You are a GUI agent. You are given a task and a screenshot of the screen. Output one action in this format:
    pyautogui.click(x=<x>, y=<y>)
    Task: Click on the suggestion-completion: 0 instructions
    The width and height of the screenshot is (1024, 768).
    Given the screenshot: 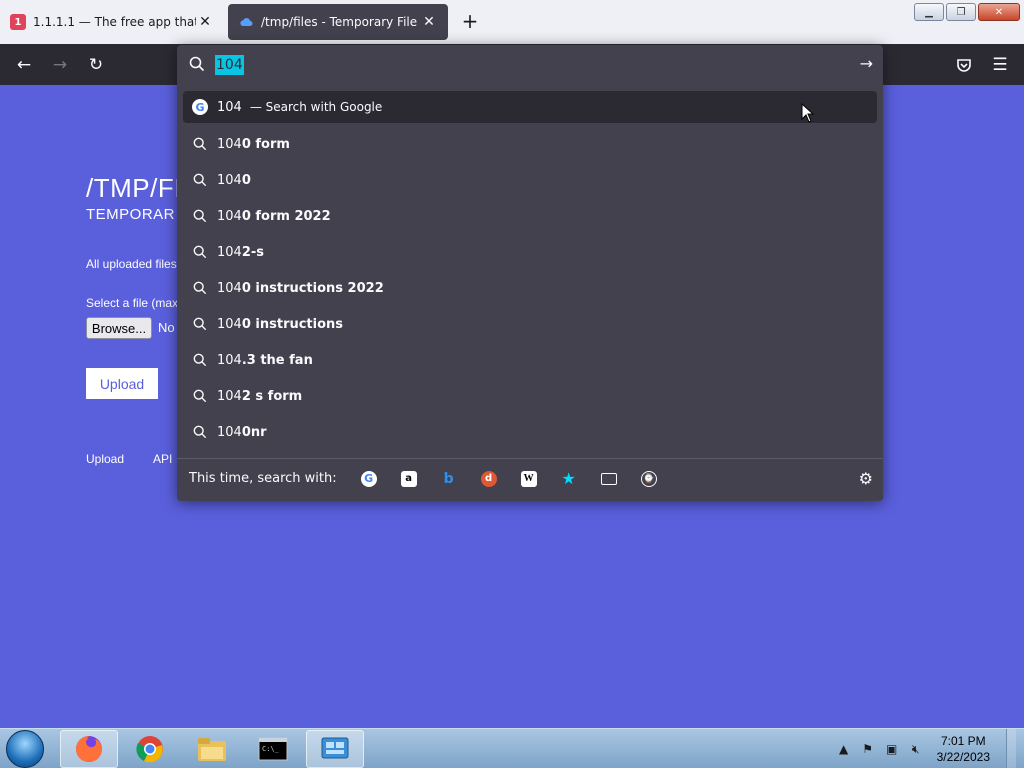 What is the action you would take?
    pyautogui.click(x=292, y=324)
    